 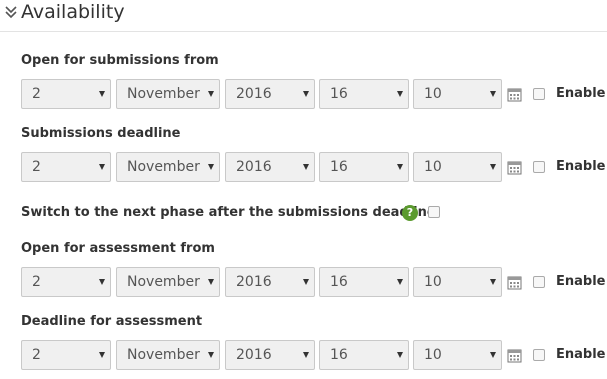 What do you see at coordinates (434, 212) in the screenshot?
I see `phase-switch-checkbox` at bounding box center [434, 212].